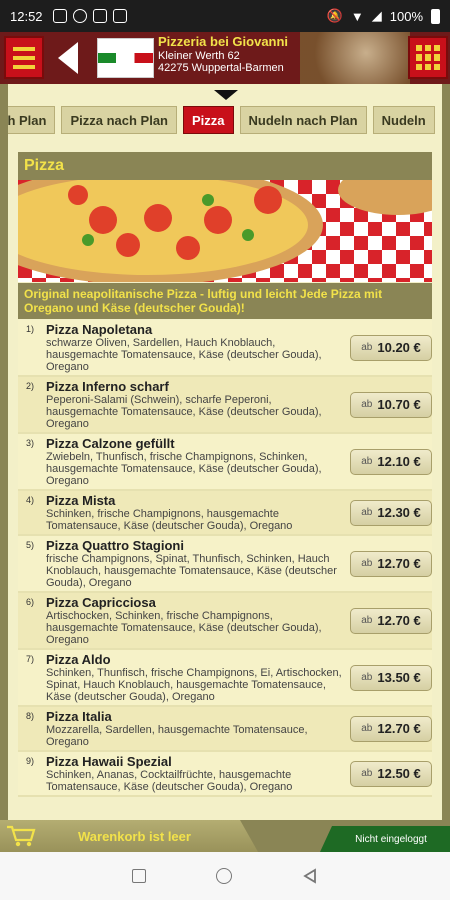 This screenshot has width=450, height=900. What do you see at coordinates (385, 839) in the screenshot?
I see `login-status-button: Nicht eingeloggt` at bounding box center [385, 839].